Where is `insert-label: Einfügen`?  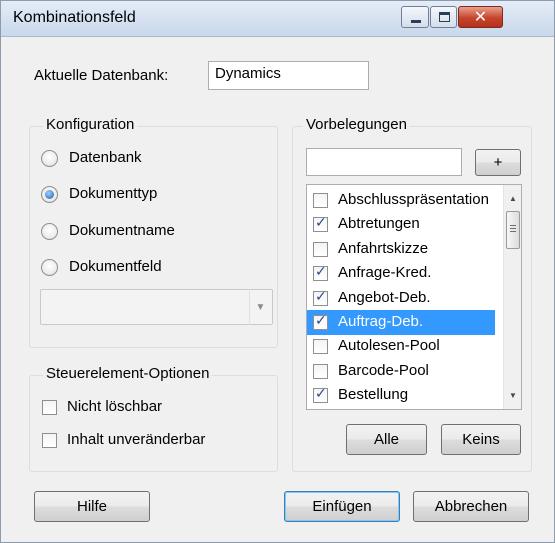
insert-label: Einfügen is located at coordinates (342, 506).